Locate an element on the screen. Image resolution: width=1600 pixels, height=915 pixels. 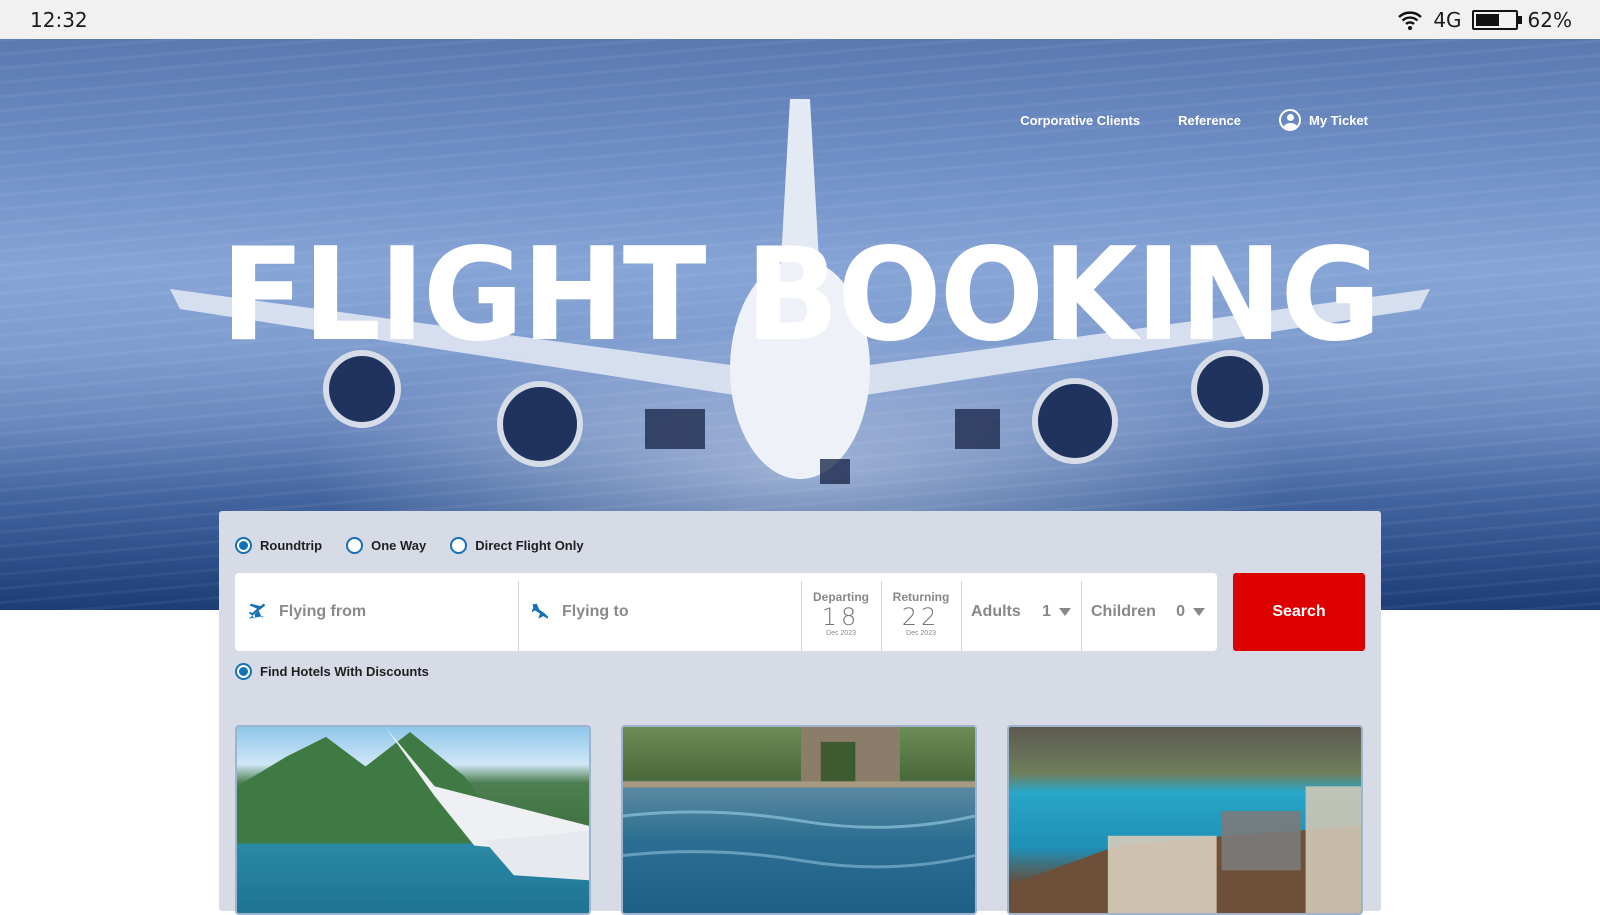
children-label: Children is located at coordinates (1123, 611).